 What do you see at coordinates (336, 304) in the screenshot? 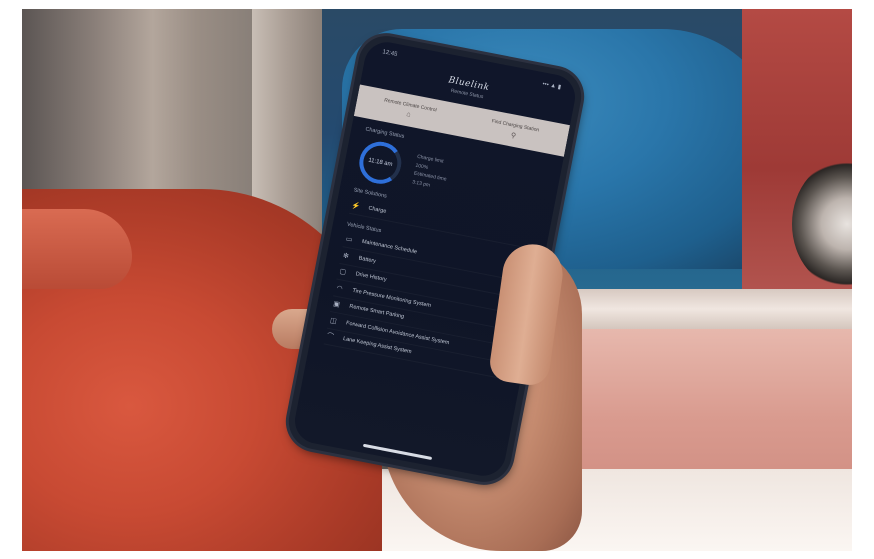
I see `parking-icon: ▣` at bounding box center [336, 304].